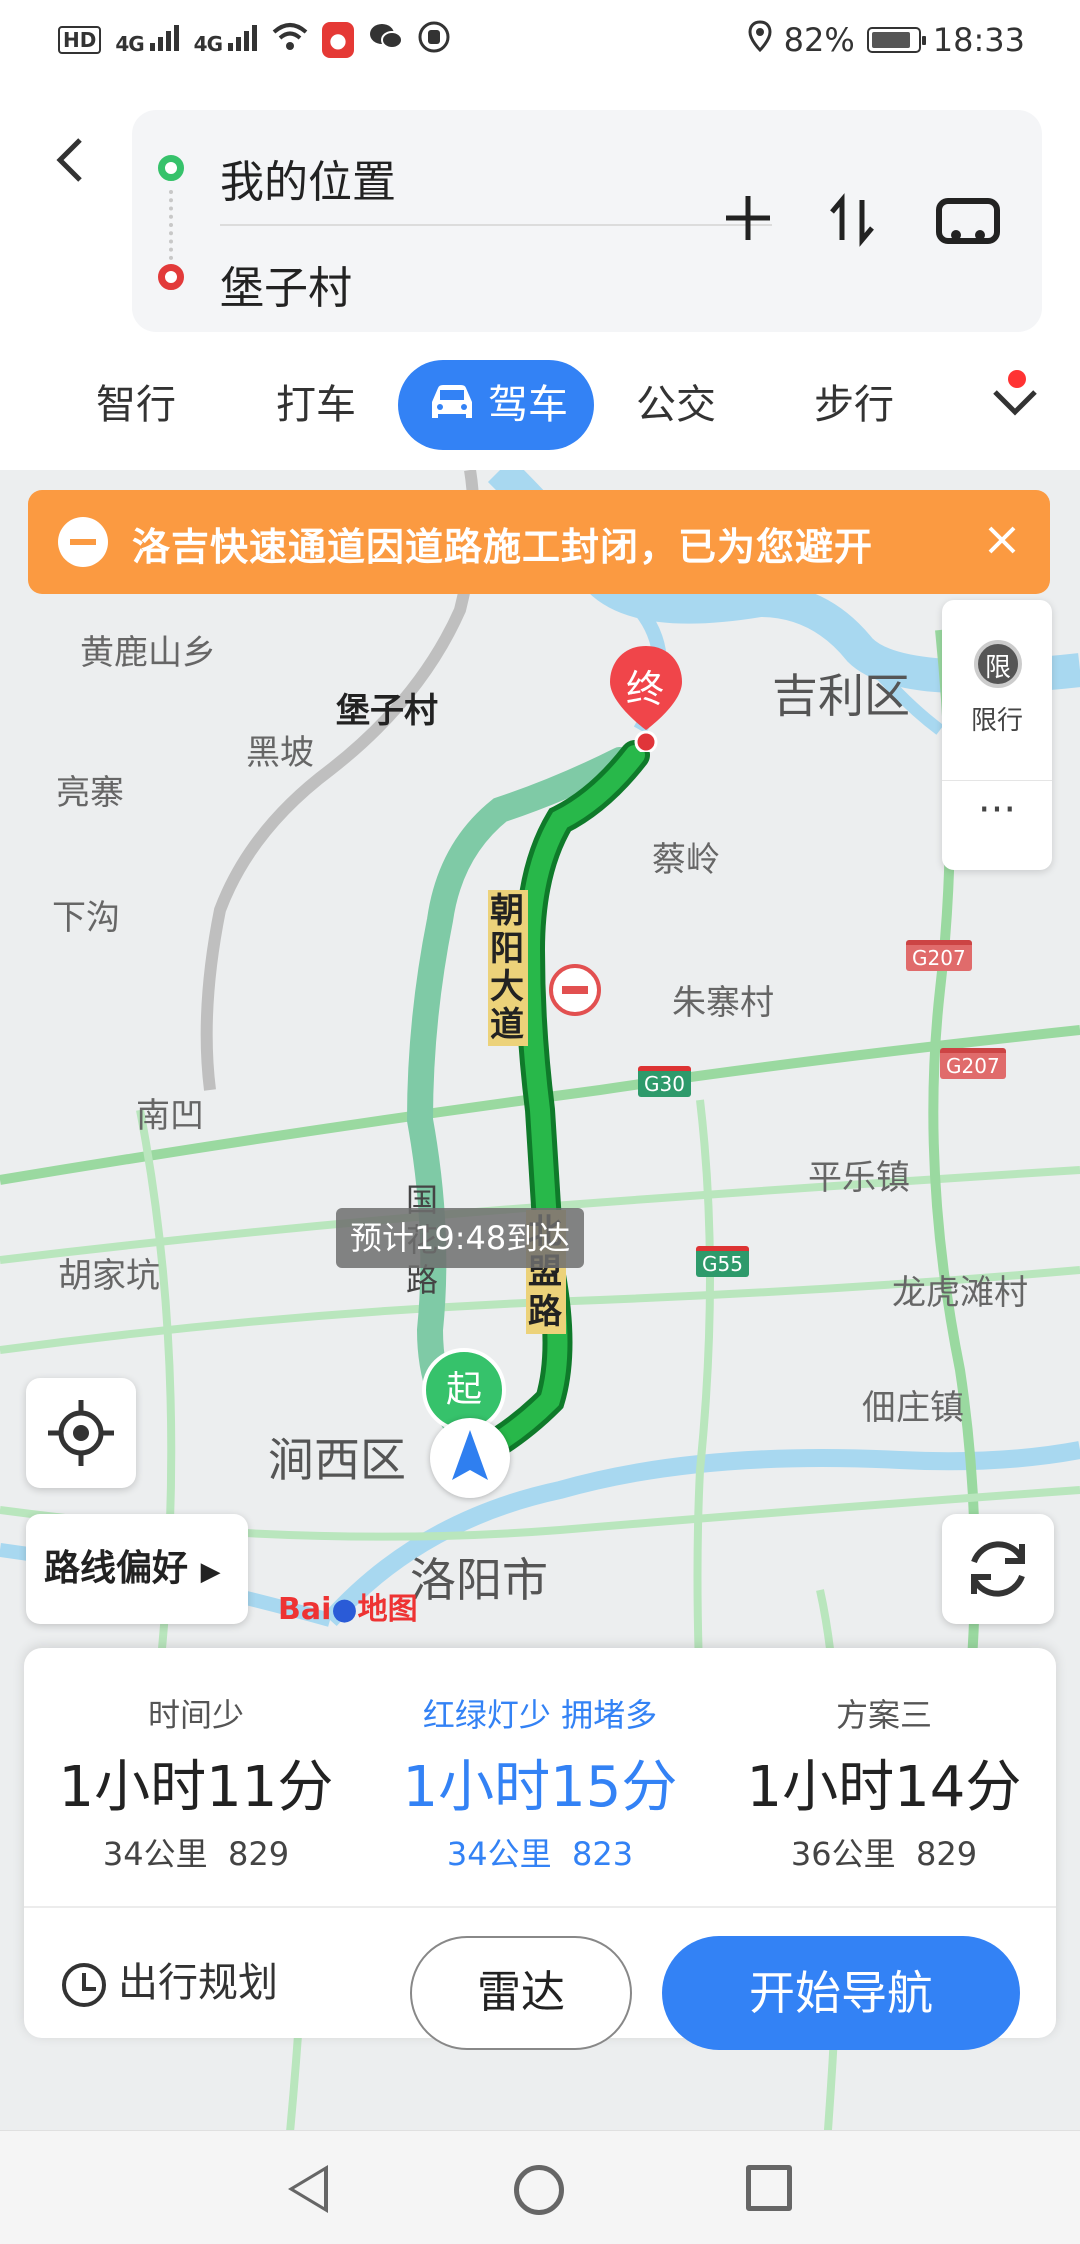 The image size is (1080, 2244). What do you see at coordinates (503, 547) in the screenshot?
I see `notice-text: 洛吉快速通道因道路施工封闭，已为您避开` at bounding box center [503, 547].